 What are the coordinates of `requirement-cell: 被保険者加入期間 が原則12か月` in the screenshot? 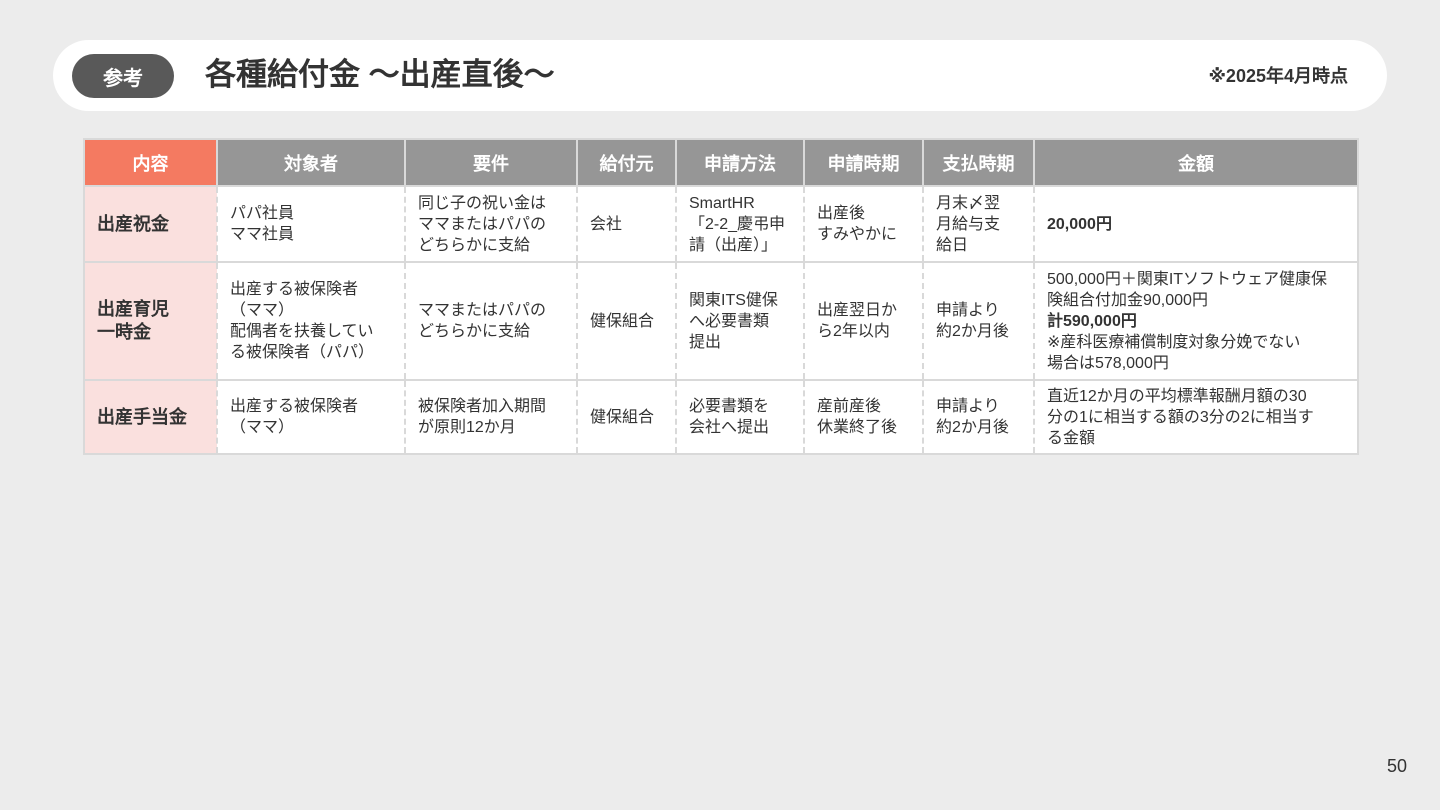 It's located at (491, 417).